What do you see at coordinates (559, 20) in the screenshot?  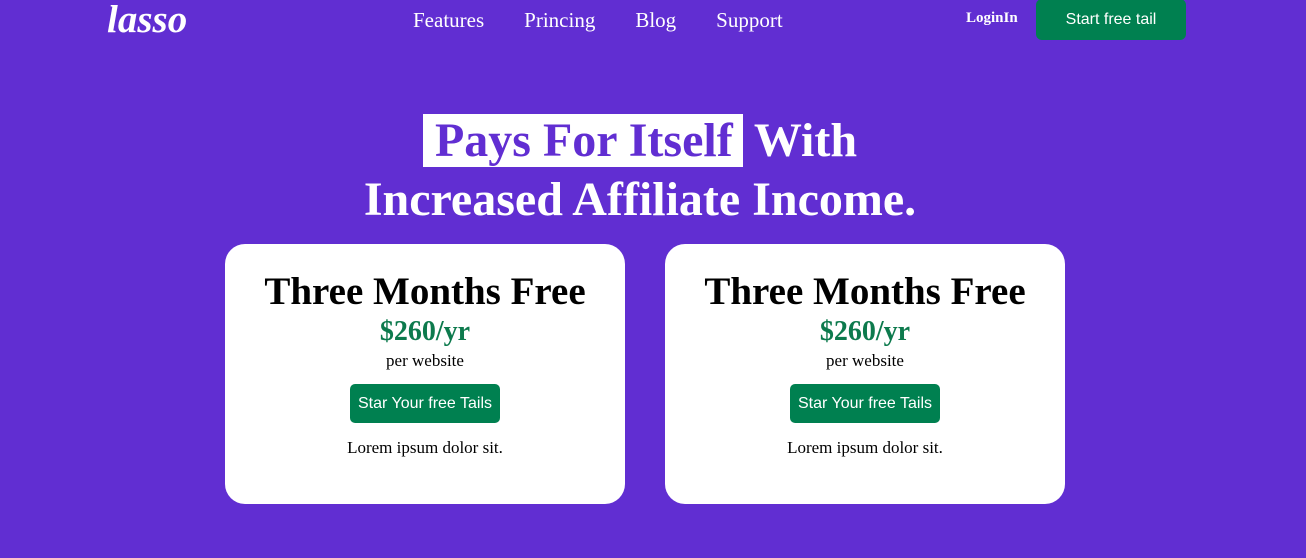 I see `nav-link-pricing: Princing` at bounding box center [559, 20].